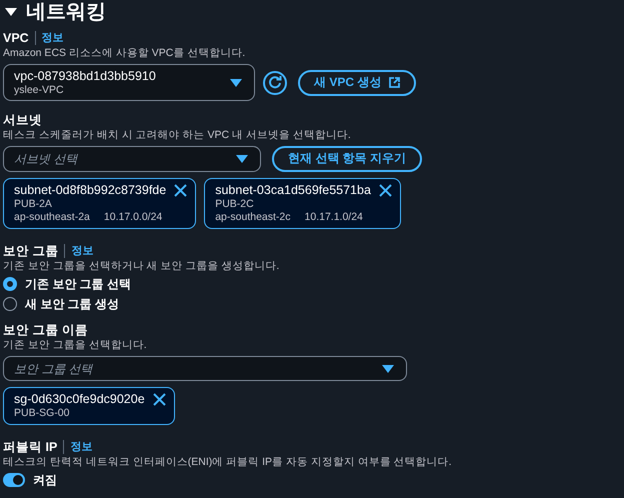 The height and width of the screenshot is (498, 624). I want to click on vpc-select: vpc-087938bd1d3bb5910 yslee-VPC, so click(129, 82).